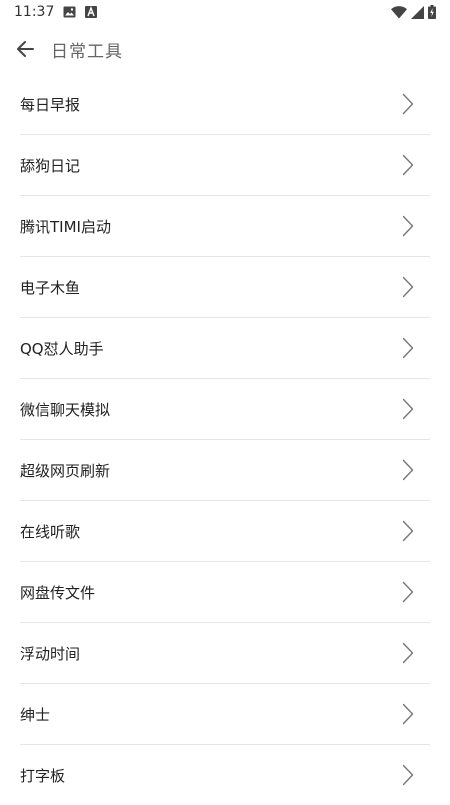 The image size is (450, 805). I want to click on list-item-label: 舔狗日记, so click(50, 165).